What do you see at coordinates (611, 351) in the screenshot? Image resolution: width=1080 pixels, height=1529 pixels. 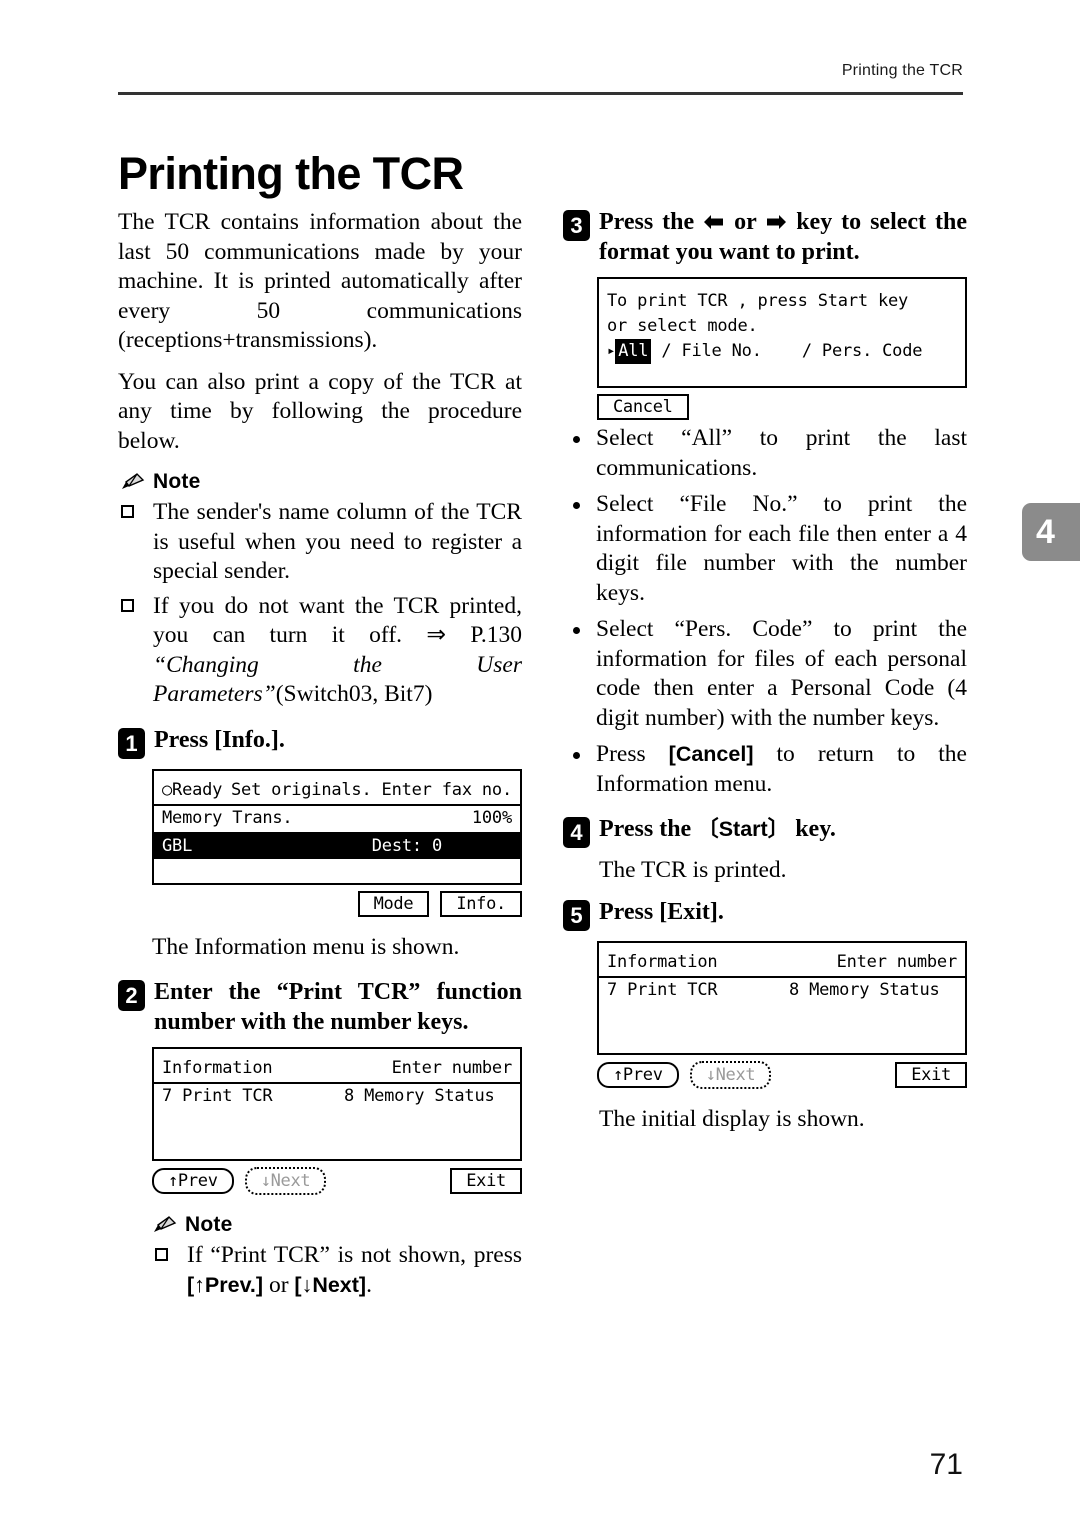 I see `selection-marker-icon: ▸` at bounding box center [611, 351].